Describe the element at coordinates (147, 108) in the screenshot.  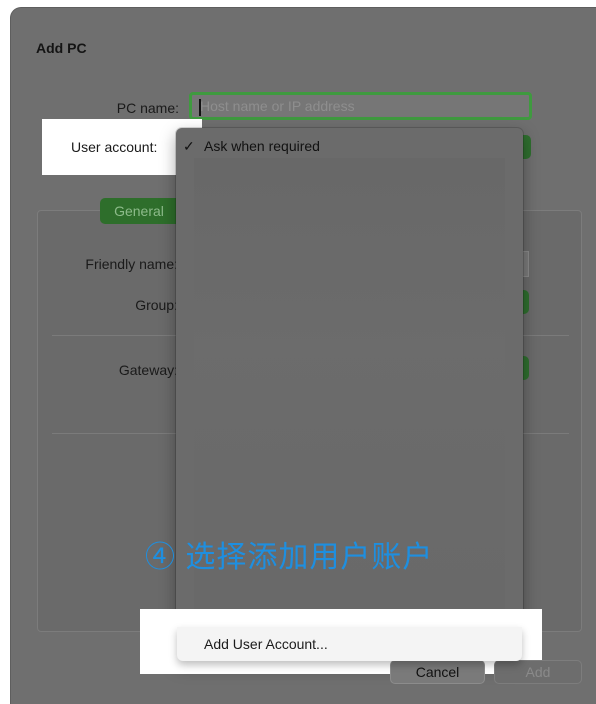
I see `pc-name-label: PC name:` at that location.